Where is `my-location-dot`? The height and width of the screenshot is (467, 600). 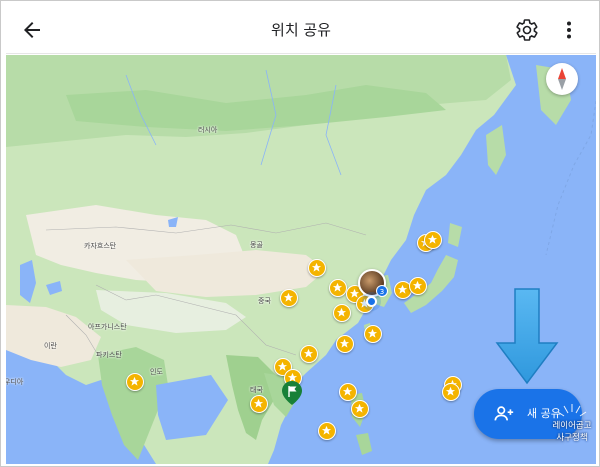 my-location-dot is located at coordinates (371, 301).